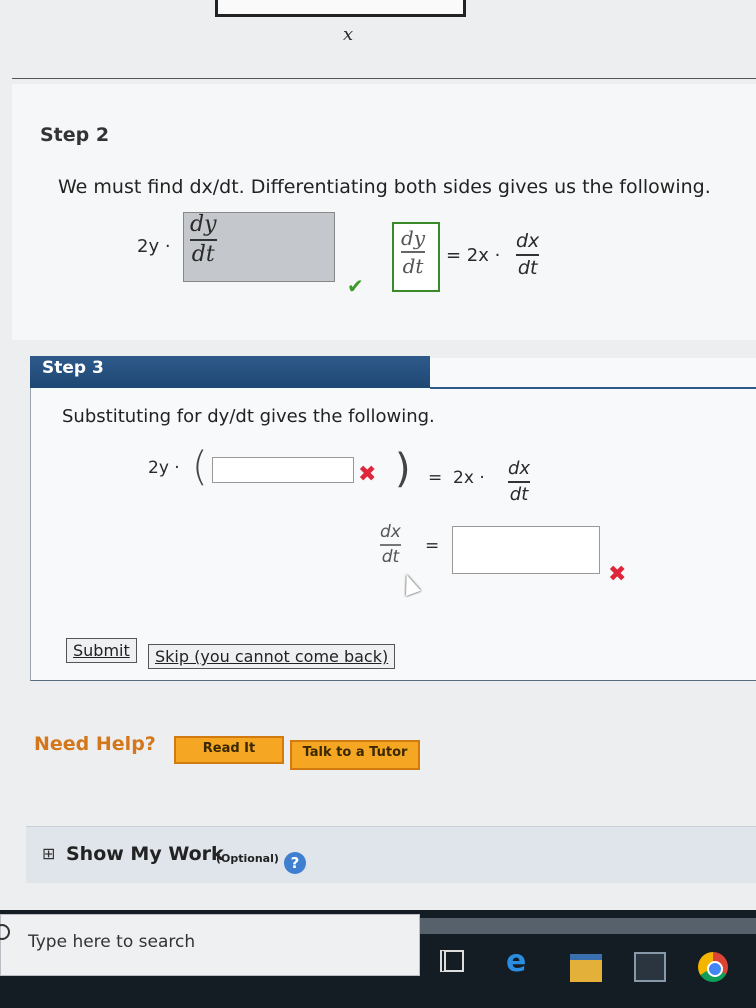 The width and height of the screenshot is (756, 1008). What do you see at coordinates (229, 750) in the screenshot?
I see `read-it-button: Read It` at bounding box center [229, 750].